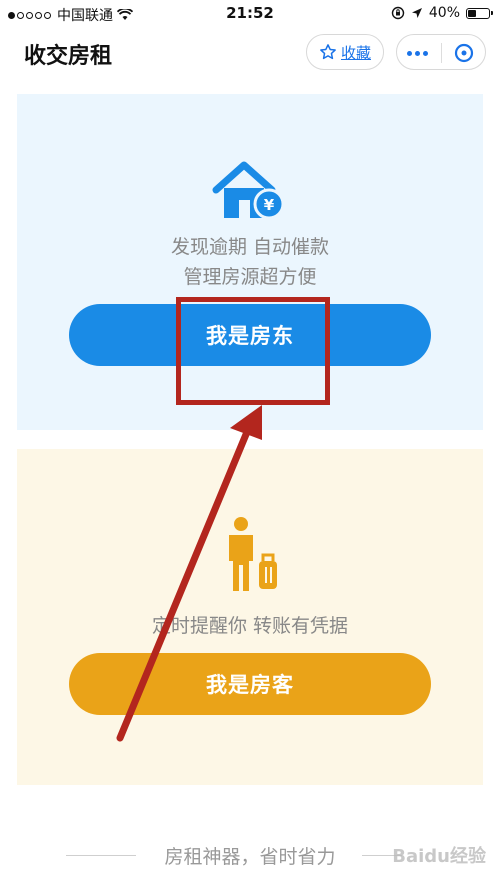 This screenshot has height=889, width=500. I want to click on mini-program-capsule, so click(441, 52).